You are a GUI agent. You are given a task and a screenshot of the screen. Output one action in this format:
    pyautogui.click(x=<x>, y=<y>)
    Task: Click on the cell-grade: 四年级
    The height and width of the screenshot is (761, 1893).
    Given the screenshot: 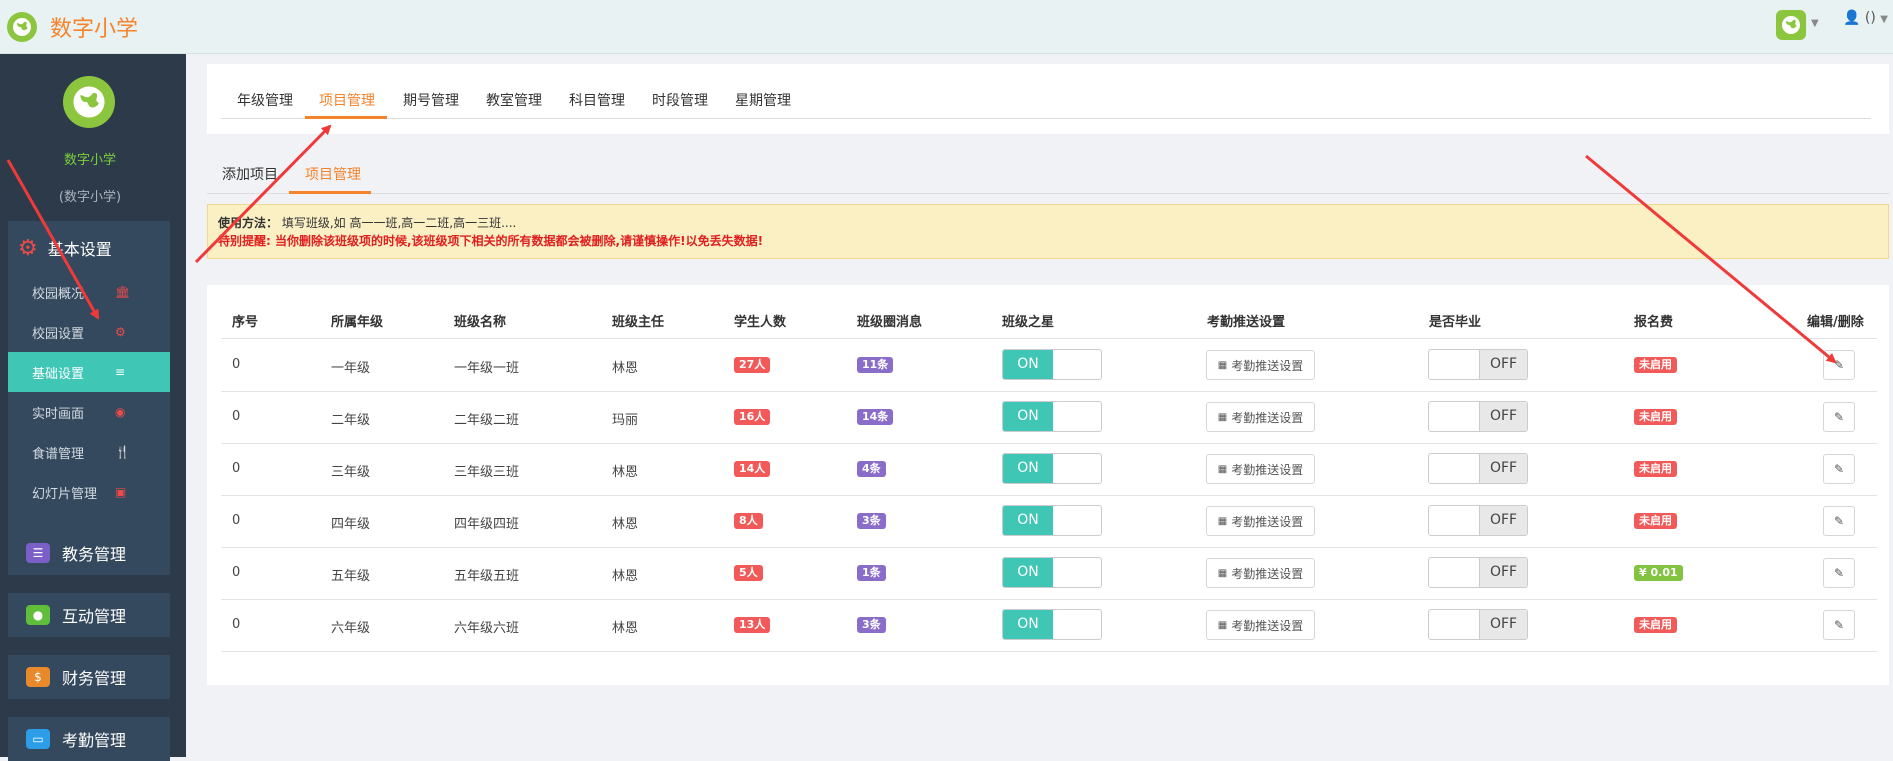 What is the action you would take?
    pyautogui.click(x=351, y=524)
    